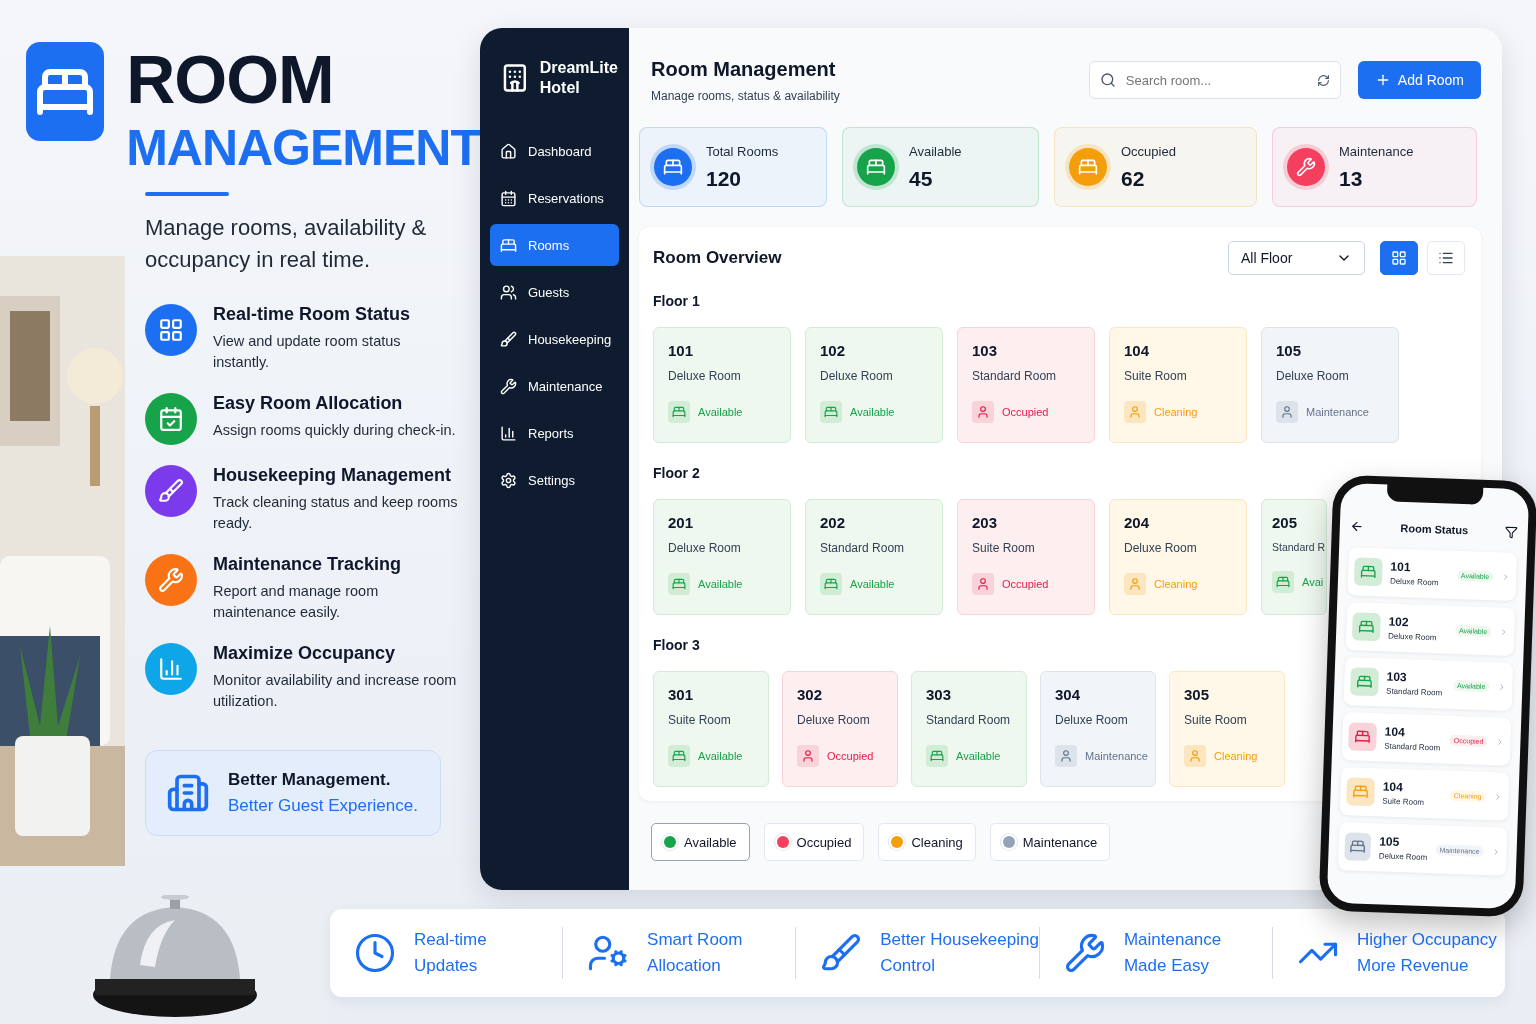  What do you see at coordinates (814, 842) in the screenshot?
I see `legend-chip: Occupied` at bounding box center [814, 842].